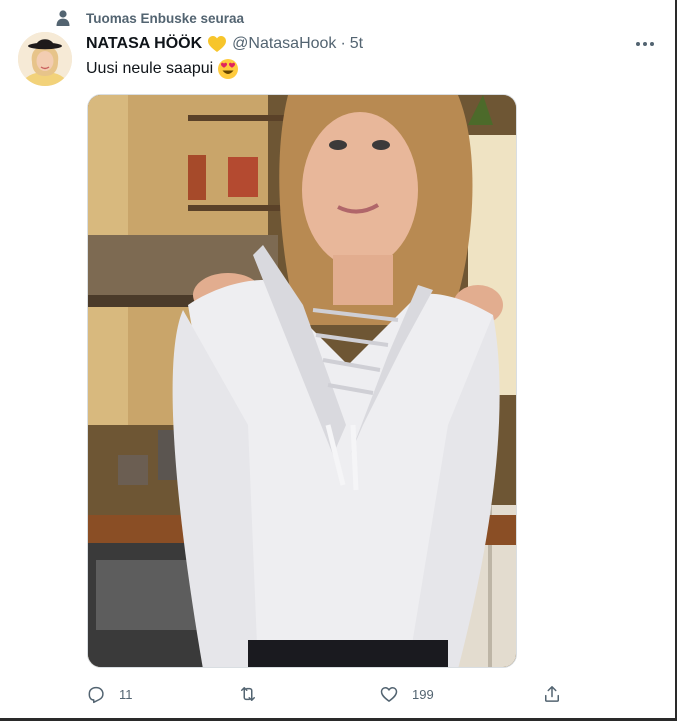 This screenshot has width=677, height=721. I want to click on avatar, so click(45, 59).